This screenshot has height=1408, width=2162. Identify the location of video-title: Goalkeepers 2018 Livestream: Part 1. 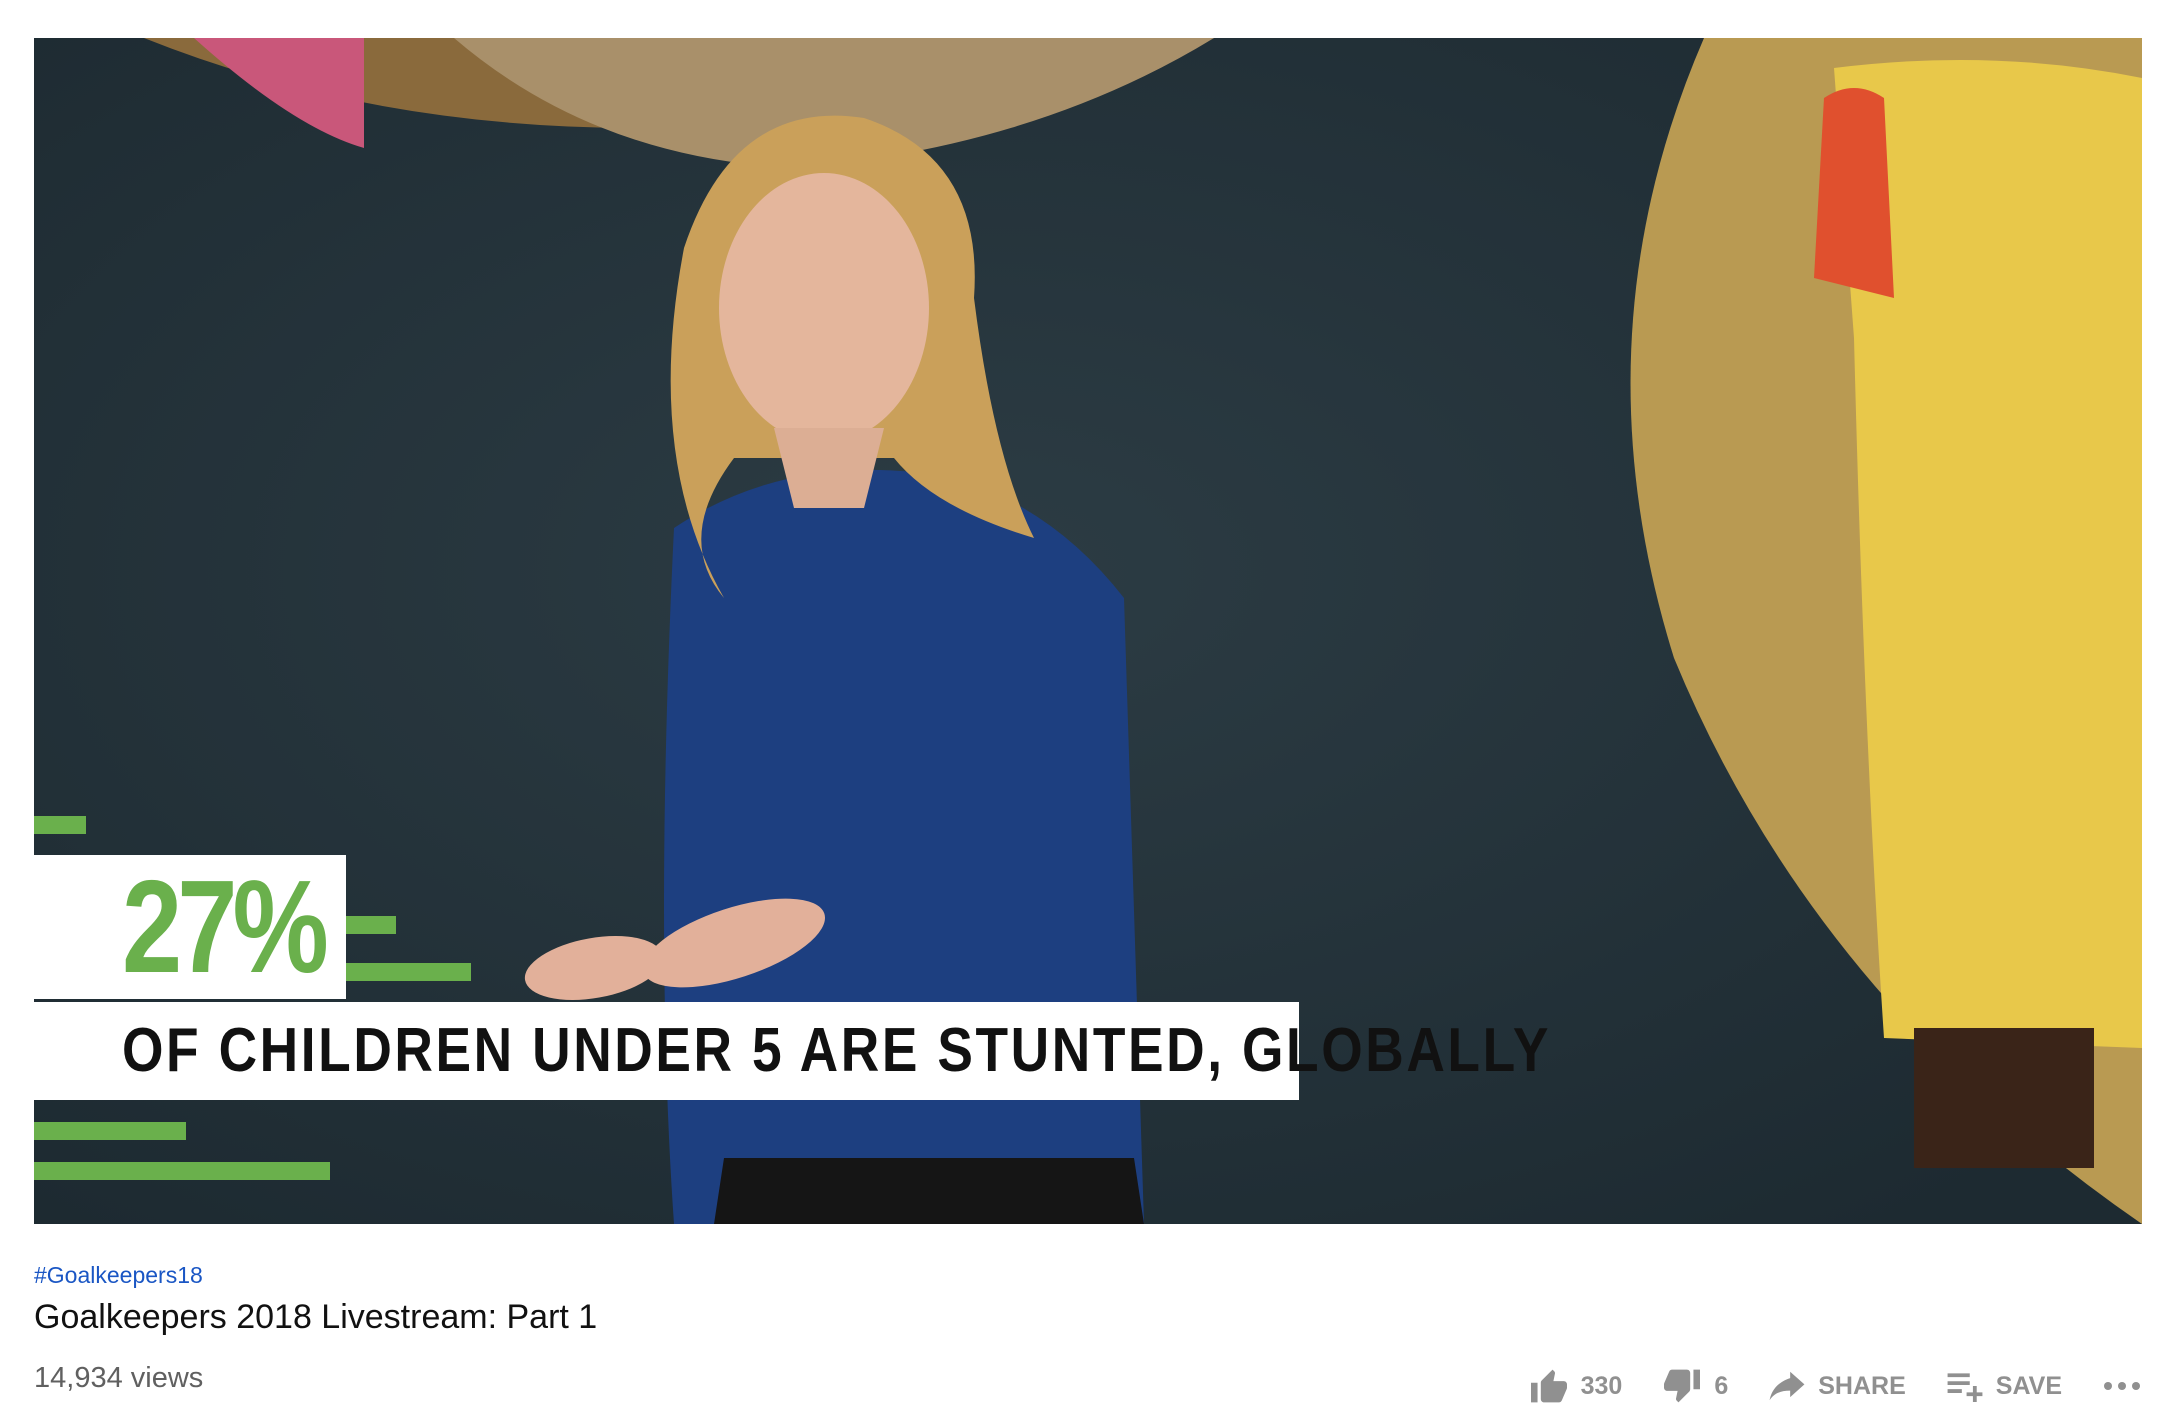
(316, 1317).